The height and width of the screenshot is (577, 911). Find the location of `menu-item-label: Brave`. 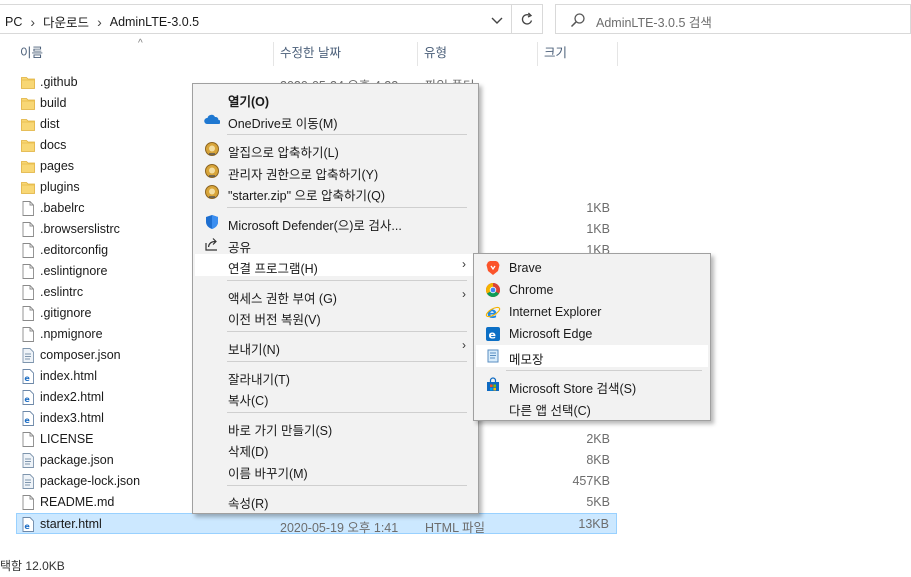

menu-item-label: Brave is located at coordinates (525, 268).